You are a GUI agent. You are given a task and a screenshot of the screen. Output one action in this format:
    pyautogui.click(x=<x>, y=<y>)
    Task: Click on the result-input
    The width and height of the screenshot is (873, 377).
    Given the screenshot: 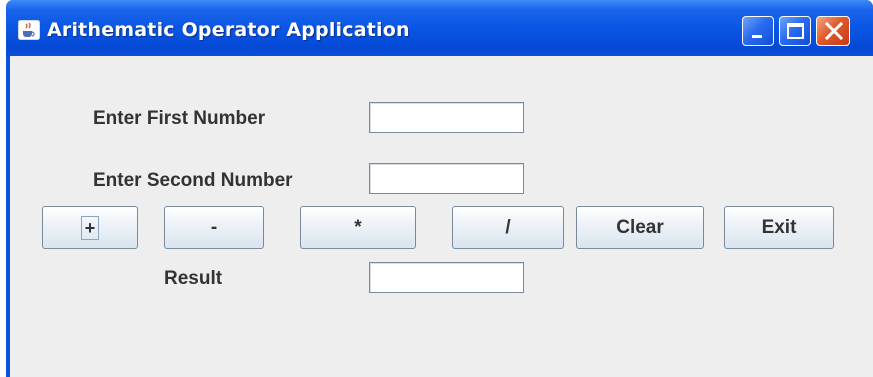 What is the action you would take?
    pyautogui.click(x=446, y=277)
    